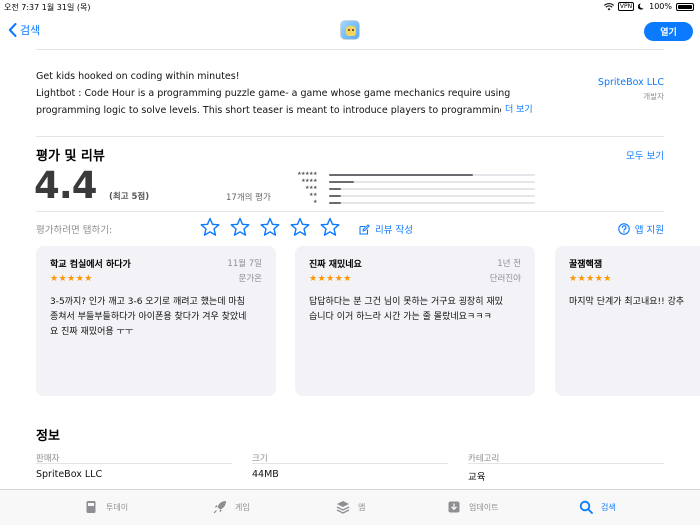 The width and height of the screenshot is (700, 525). What do you see at coordinates (406, 302) in the screenshot?
I see `review-line: 답답하다는 분 그건 님이 못하는 거구요 굉장히 재밌` at bounding box center [406, 302].